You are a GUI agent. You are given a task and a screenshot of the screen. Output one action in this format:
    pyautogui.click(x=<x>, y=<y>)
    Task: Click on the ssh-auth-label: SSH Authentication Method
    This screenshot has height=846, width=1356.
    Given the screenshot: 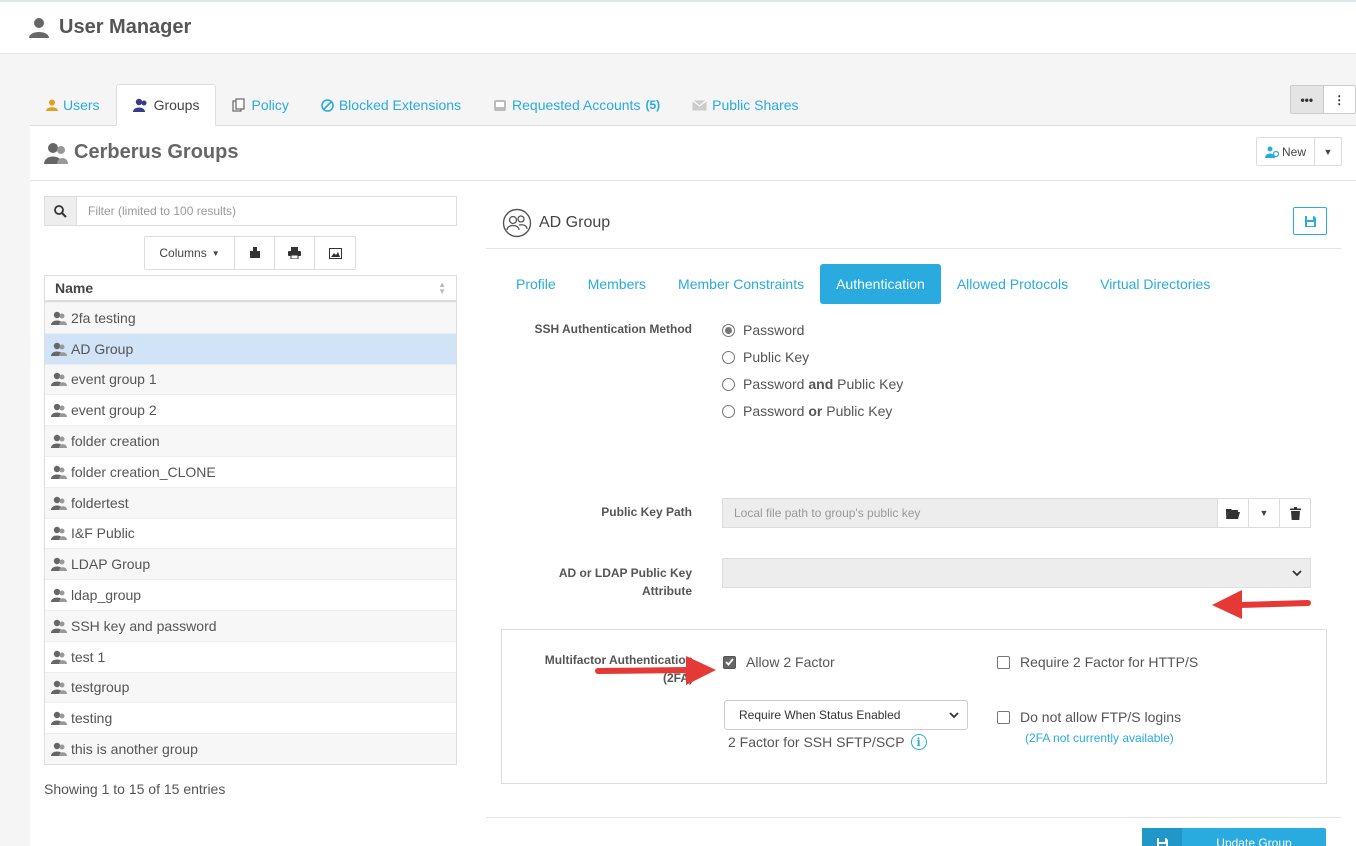 What is the action you would take?
    pyautogui.click(x=613, y=329)
    